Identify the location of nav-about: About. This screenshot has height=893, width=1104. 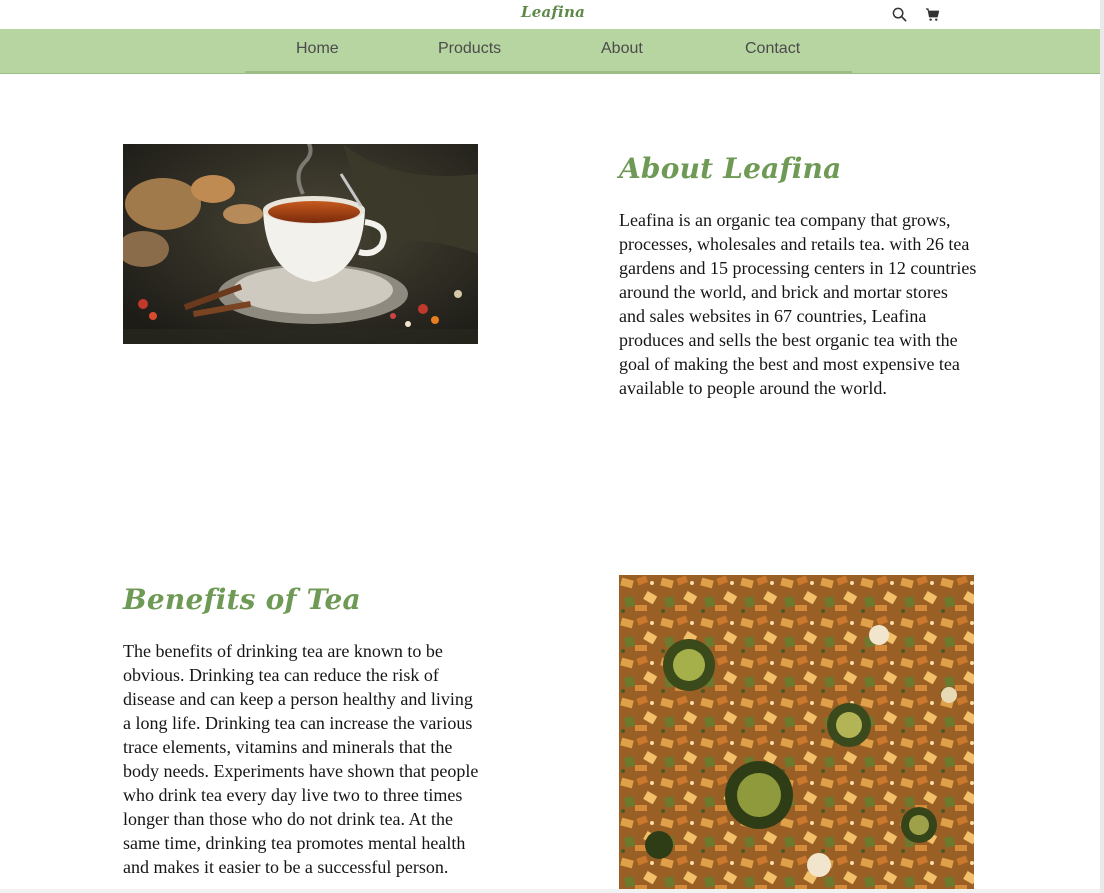
(622, 49).